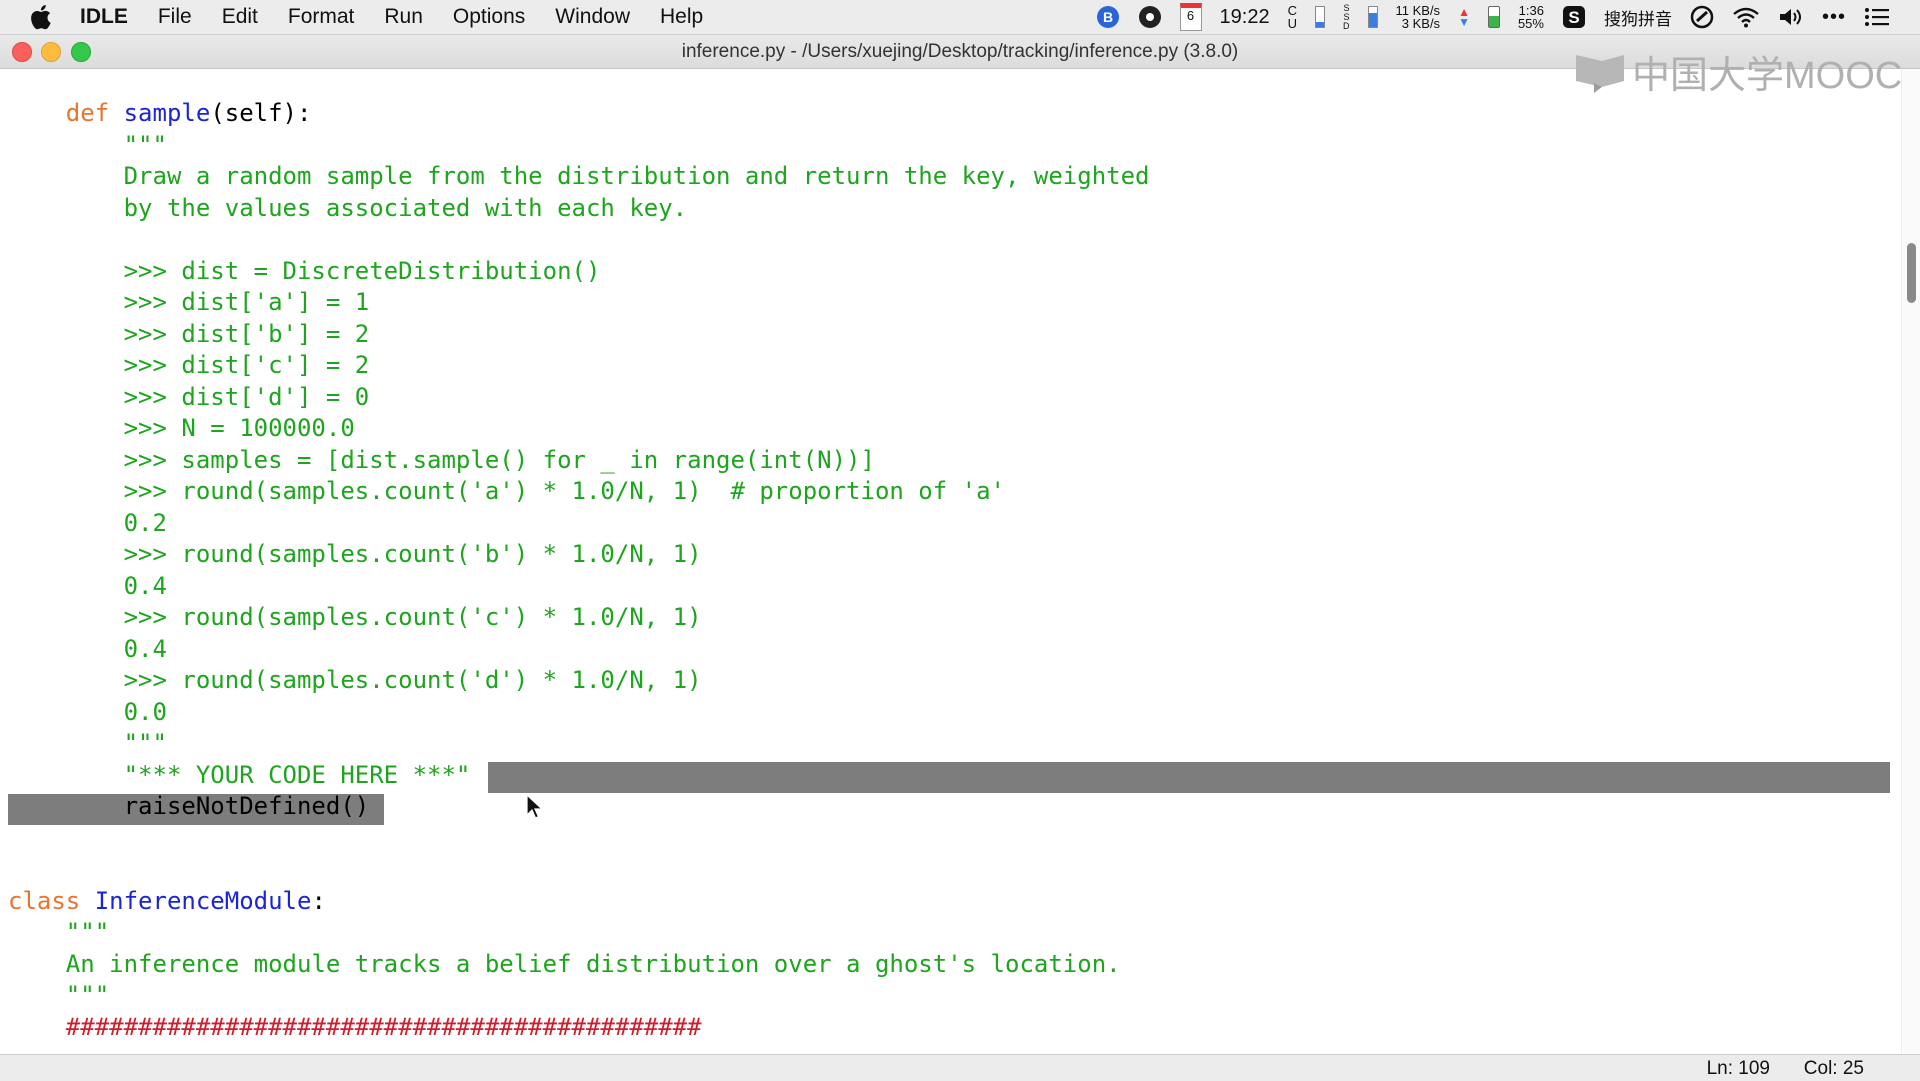 Image resolution: width=1920 pixels, height=1081 pixels. I want to click on docstring-line: 0.2, so click(579, 524).